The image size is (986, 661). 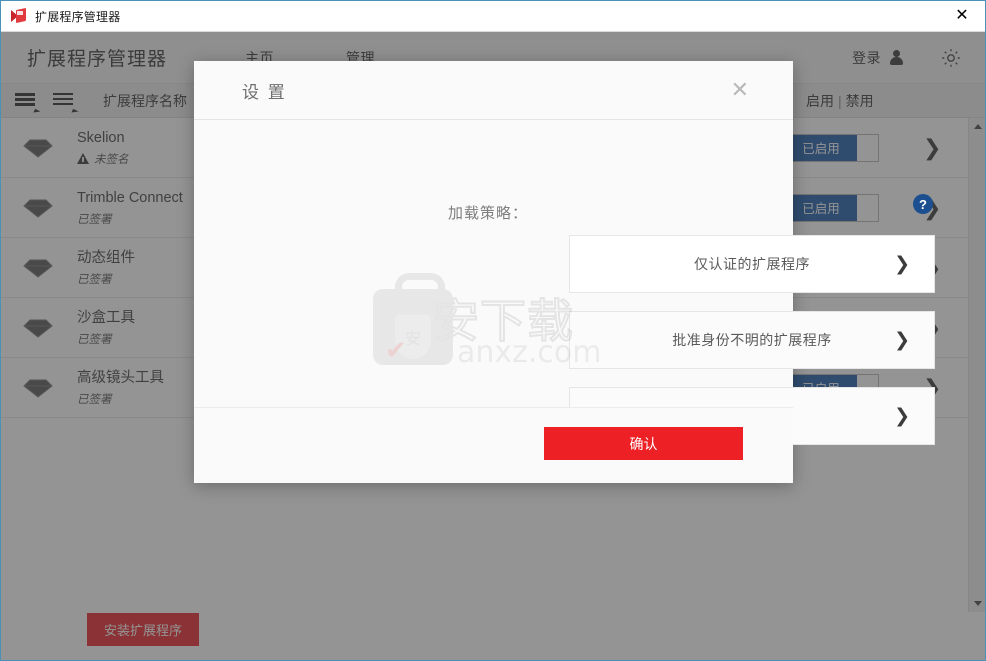 What do you see at coordinates (28, 103) in the screenshot?
I see `list-view-icon` at bounding box center [28, 103].